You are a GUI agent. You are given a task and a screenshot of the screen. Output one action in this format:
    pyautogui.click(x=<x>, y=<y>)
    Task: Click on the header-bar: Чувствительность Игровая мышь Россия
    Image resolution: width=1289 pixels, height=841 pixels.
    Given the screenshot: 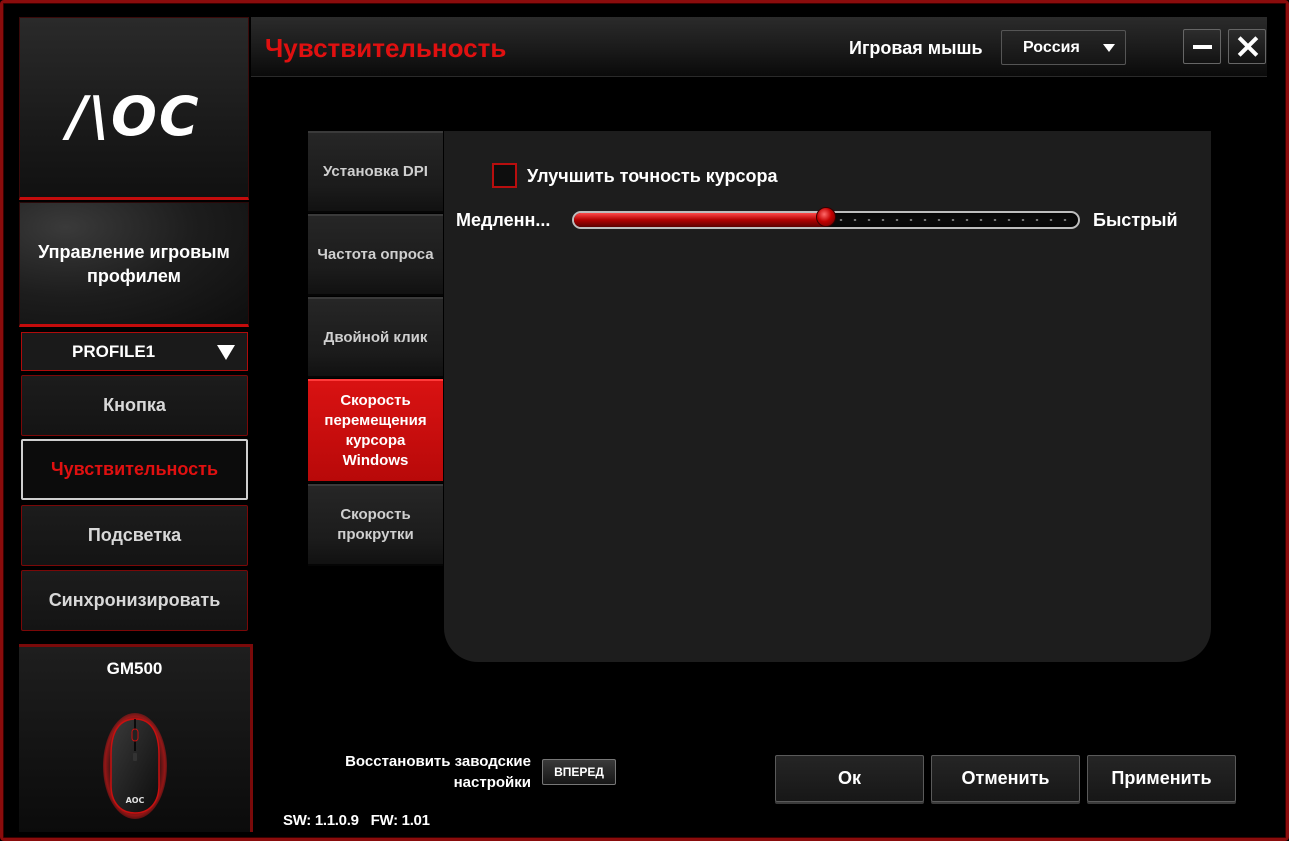 What is the action you would take?
    pyautogui.click(x=759, y=47)
    